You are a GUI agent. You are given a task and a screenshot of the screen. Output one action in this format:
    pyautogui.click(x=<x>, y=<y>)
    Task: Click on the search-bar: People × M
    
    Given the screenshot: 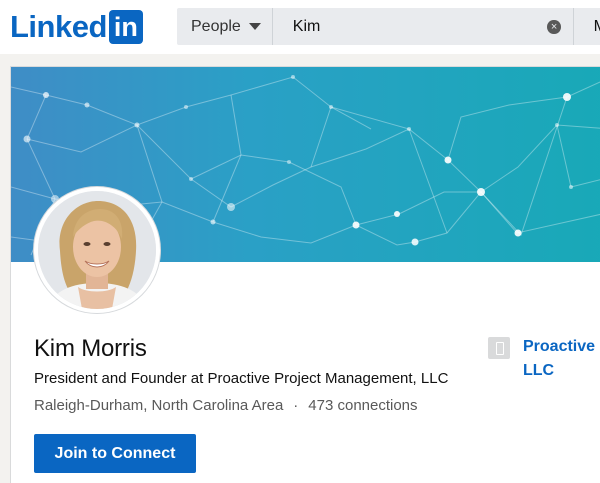 What is the action you would take?
    pyautogui.click(x=388, y=26)
    